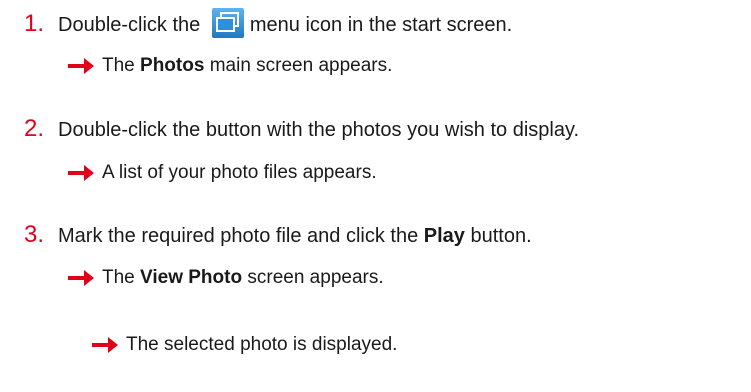 This screenshot has width=751, height=392. Describe the element at coordinates (381, 25) in the screenshot. I see `step-text-after: menu icon in the start screen.` at that location.